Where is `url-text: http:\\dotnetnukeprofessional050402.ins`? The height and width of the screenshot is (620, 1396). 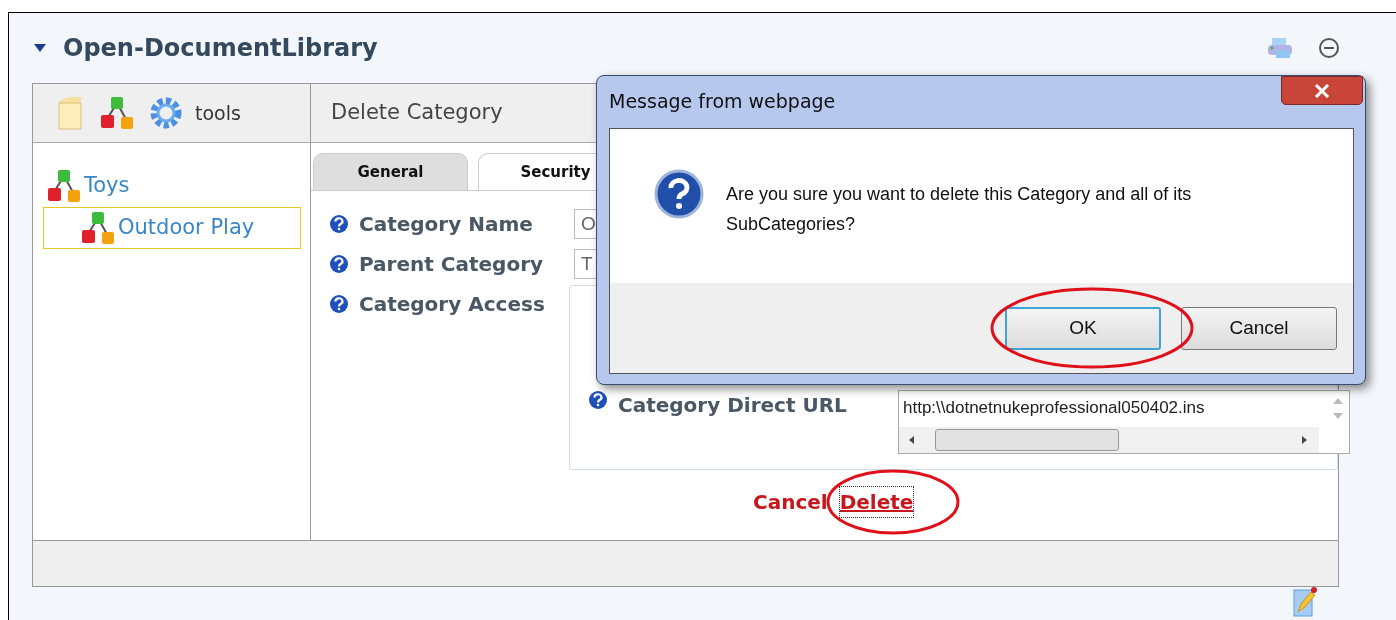 url-text: http:\\dotnetnukeprofessional050402.ins is located at coordinates (1054, 408).